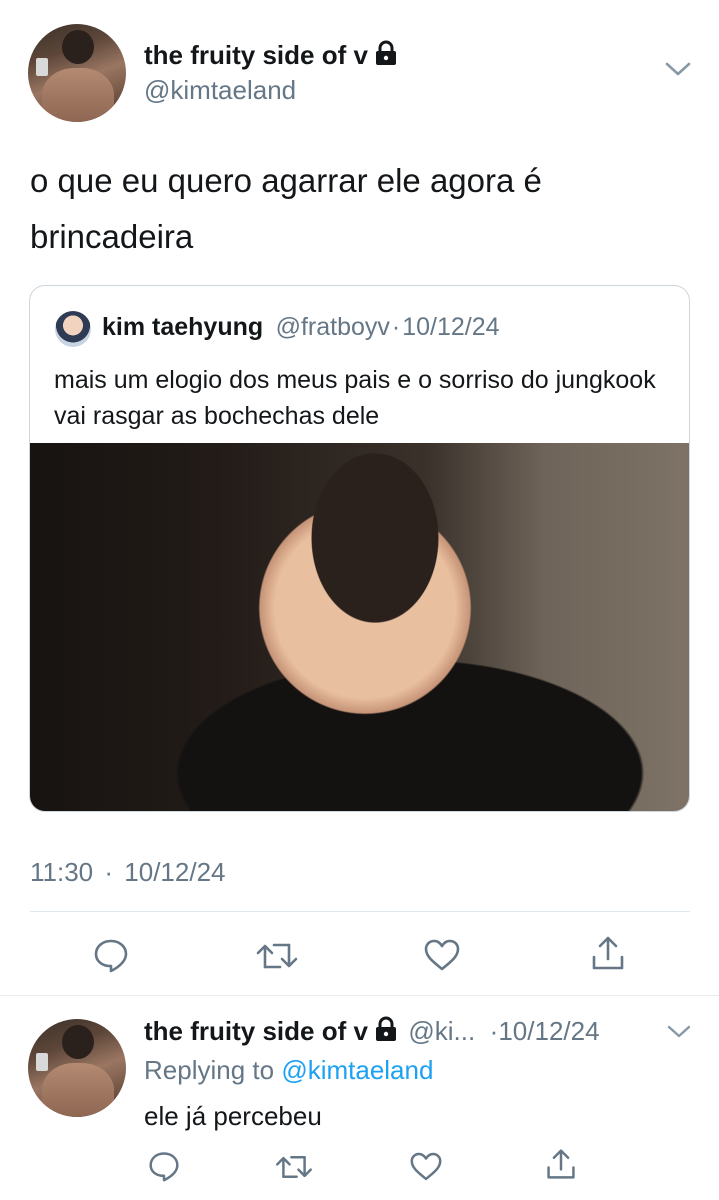  What do you see at coordinates (256, 1031) in the screenshot?
I see `reply-author-name: the fruity side of v` at bounding box center [256, 1031].